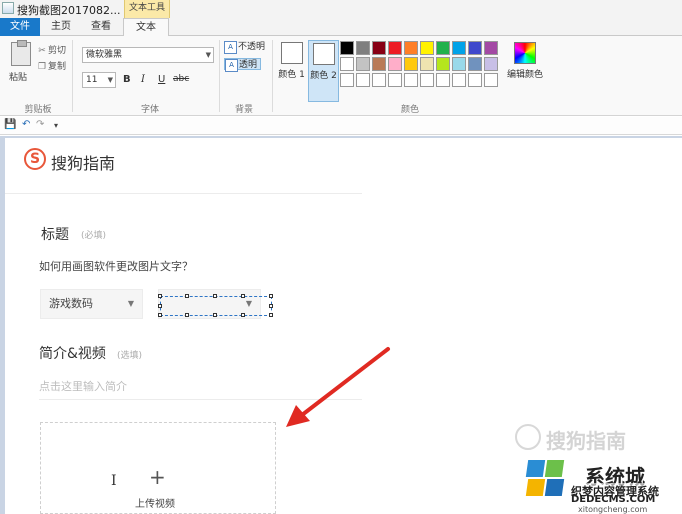 Image resolution: width=682 pixels, height=514 pixels. What do you see at coordinates (525, 53) in the screenshot?
I see `color-wheel-icon` at bounding box center [525, 53].